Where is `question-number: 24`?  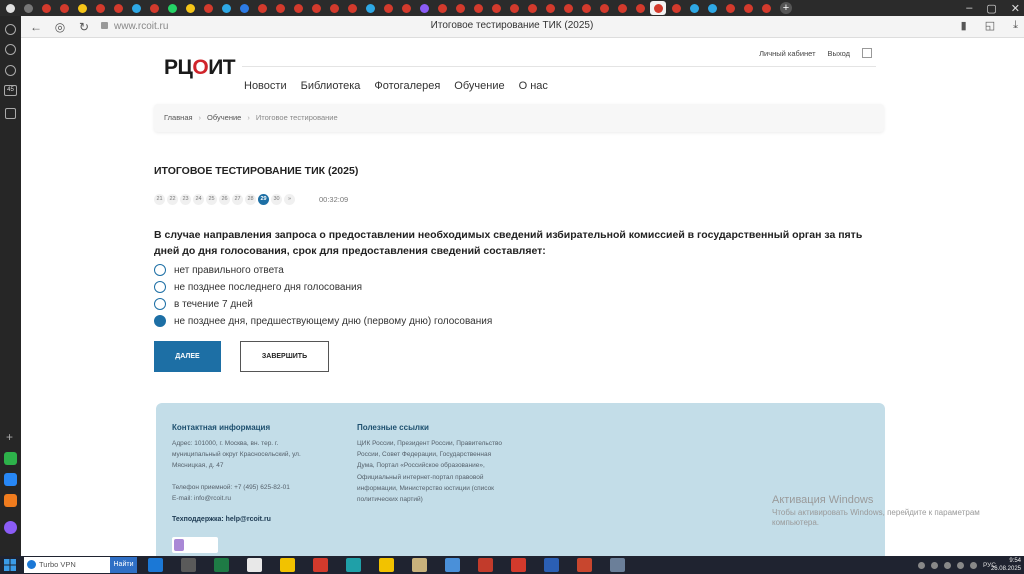 question-number: 24 is located at coordinates (198, 199).